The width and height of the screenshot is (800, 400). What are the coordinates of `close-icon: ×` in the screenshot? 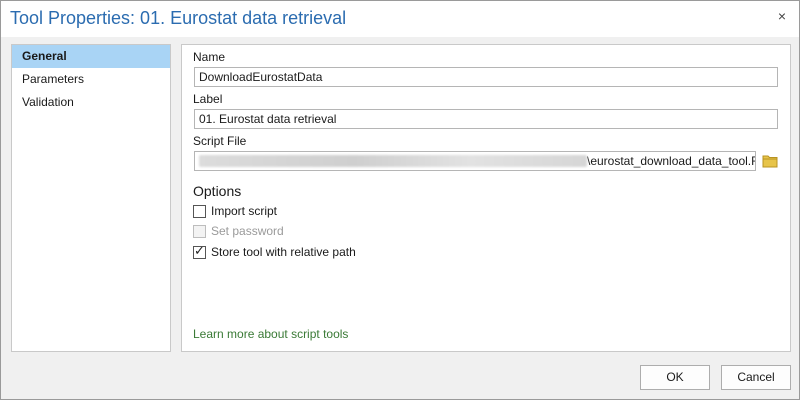 It's located at (782, 16).